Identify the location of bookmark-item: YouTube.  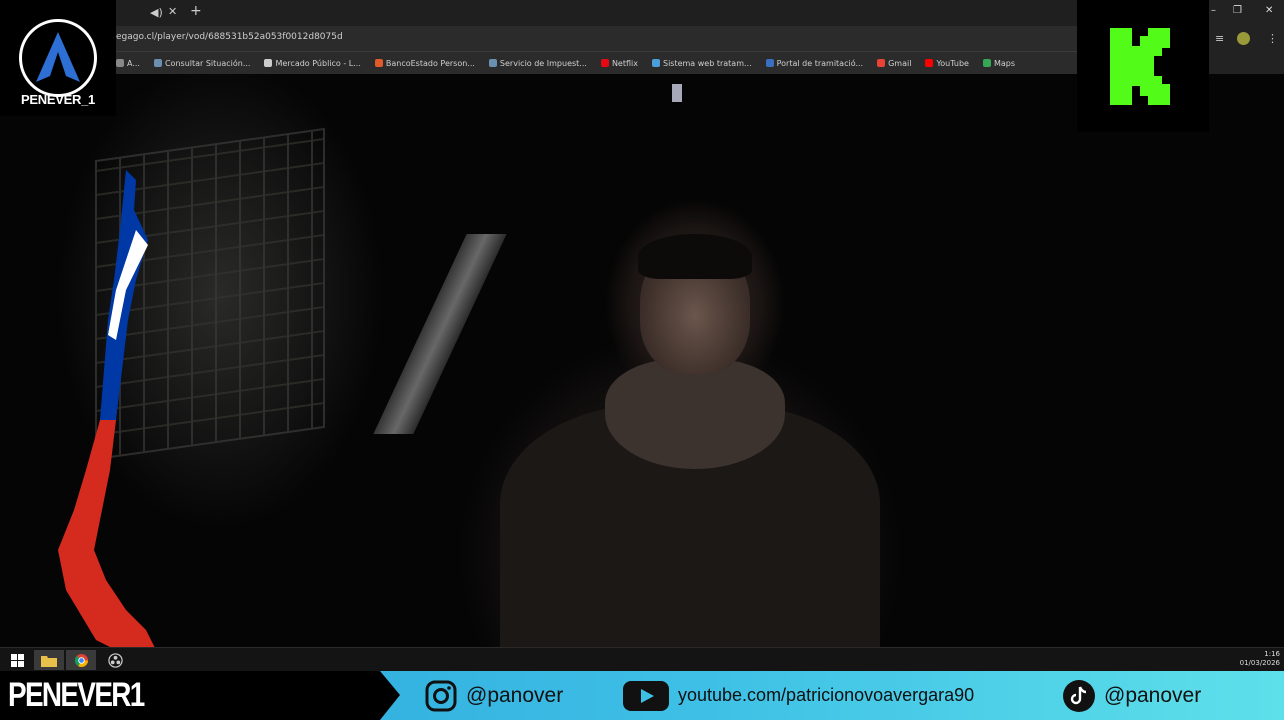
(947, 63).